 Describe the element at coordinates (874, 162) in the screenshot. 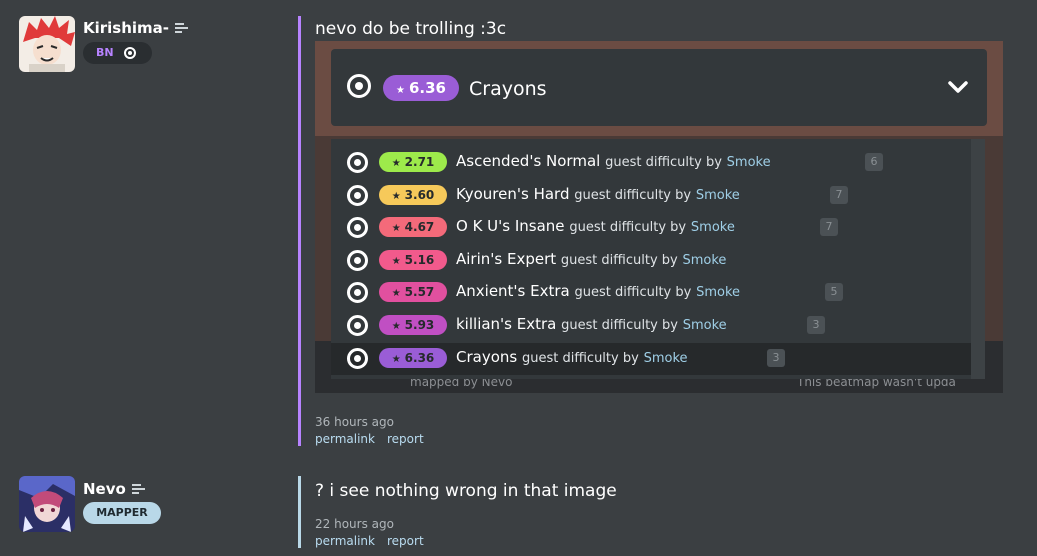

I see `favourite-count-badge: 6` at that location.